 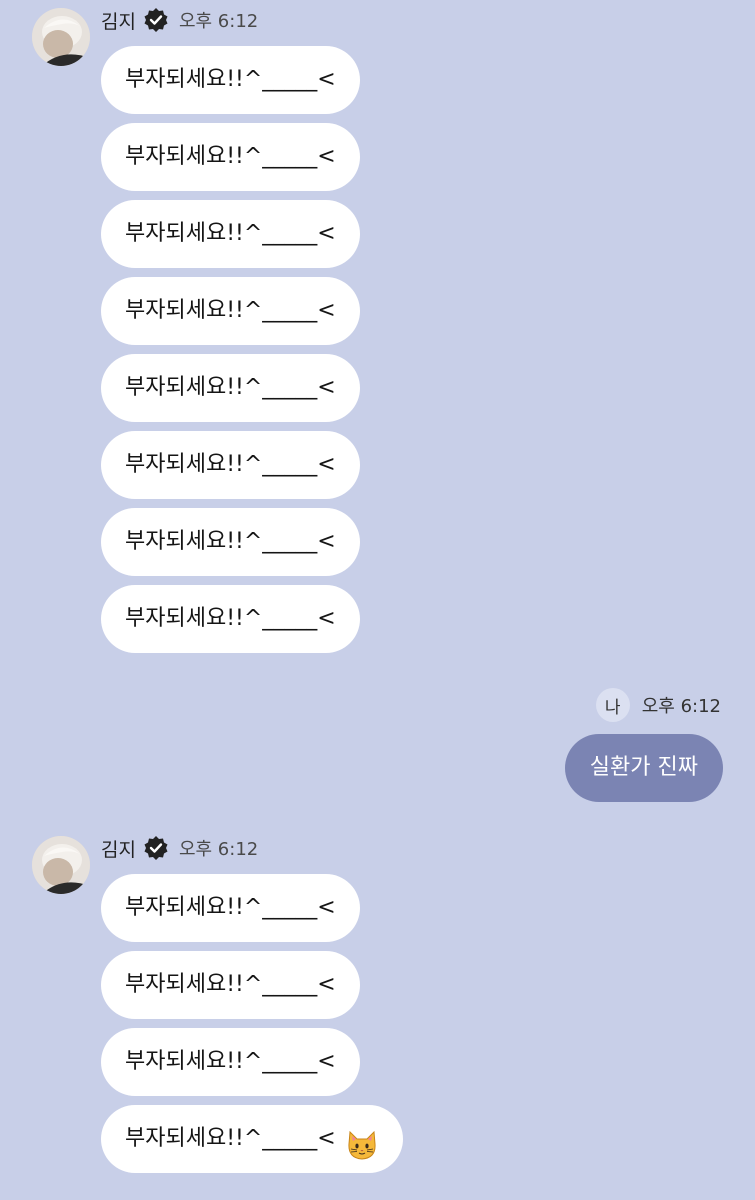 I want to click on my-message-header: 나 오후 6:12, so click(x=658, y=705).